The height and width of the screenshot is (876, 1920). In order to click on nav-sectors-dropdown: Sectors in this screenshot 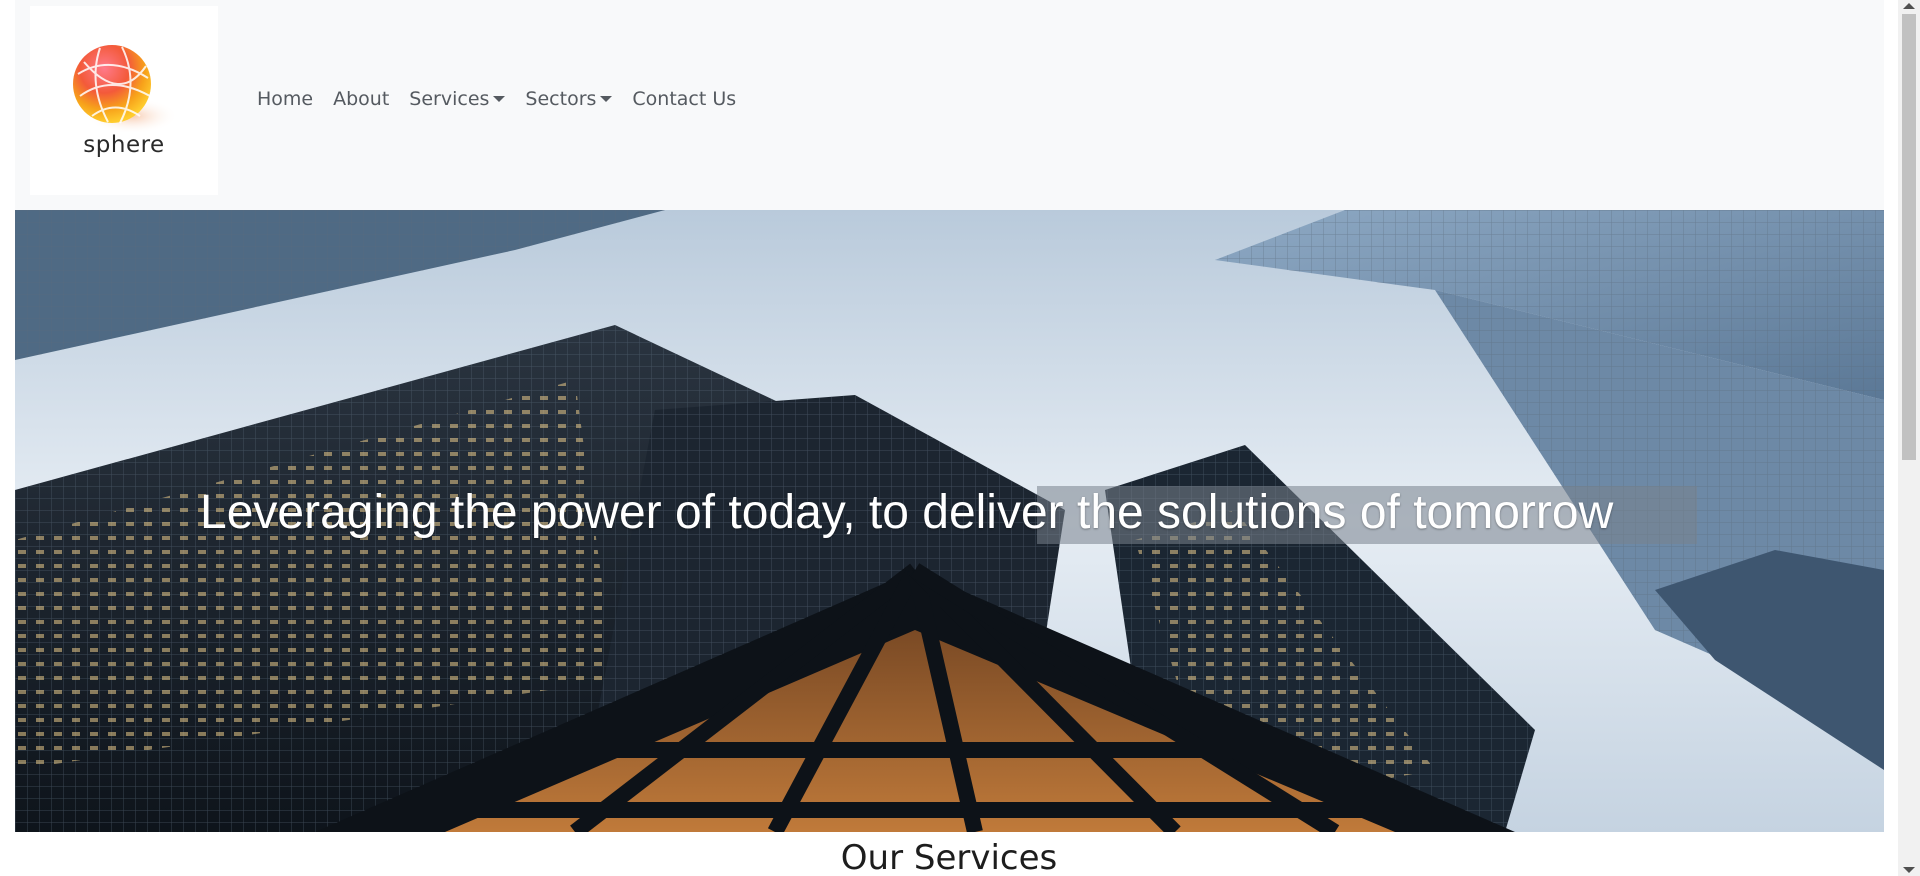, I will do `click(568, 99)`.